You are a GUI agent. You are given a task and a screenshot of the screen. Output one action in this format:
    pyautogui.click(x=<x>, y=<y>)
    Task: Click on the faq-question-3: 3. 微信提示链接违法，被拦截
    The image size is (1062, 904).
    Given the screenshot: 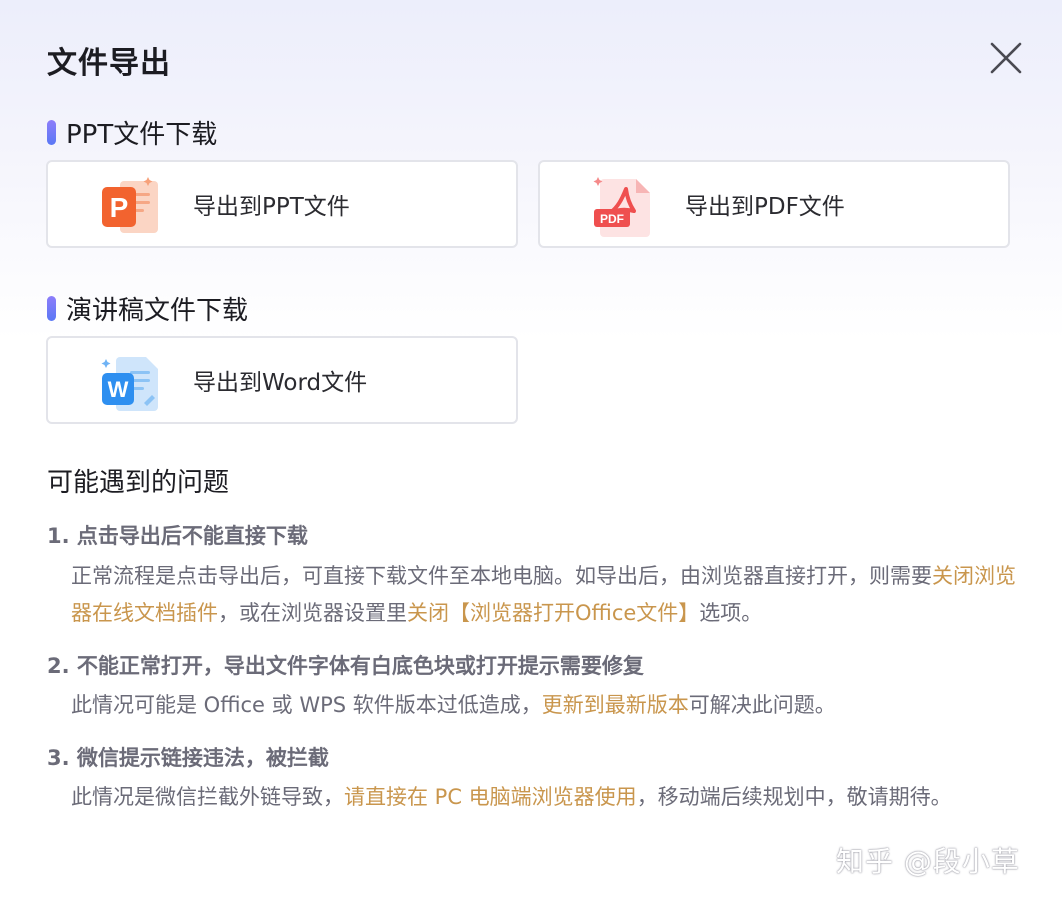 What is the action you would take?
    pyautogui.click(x=188, y=758)
    